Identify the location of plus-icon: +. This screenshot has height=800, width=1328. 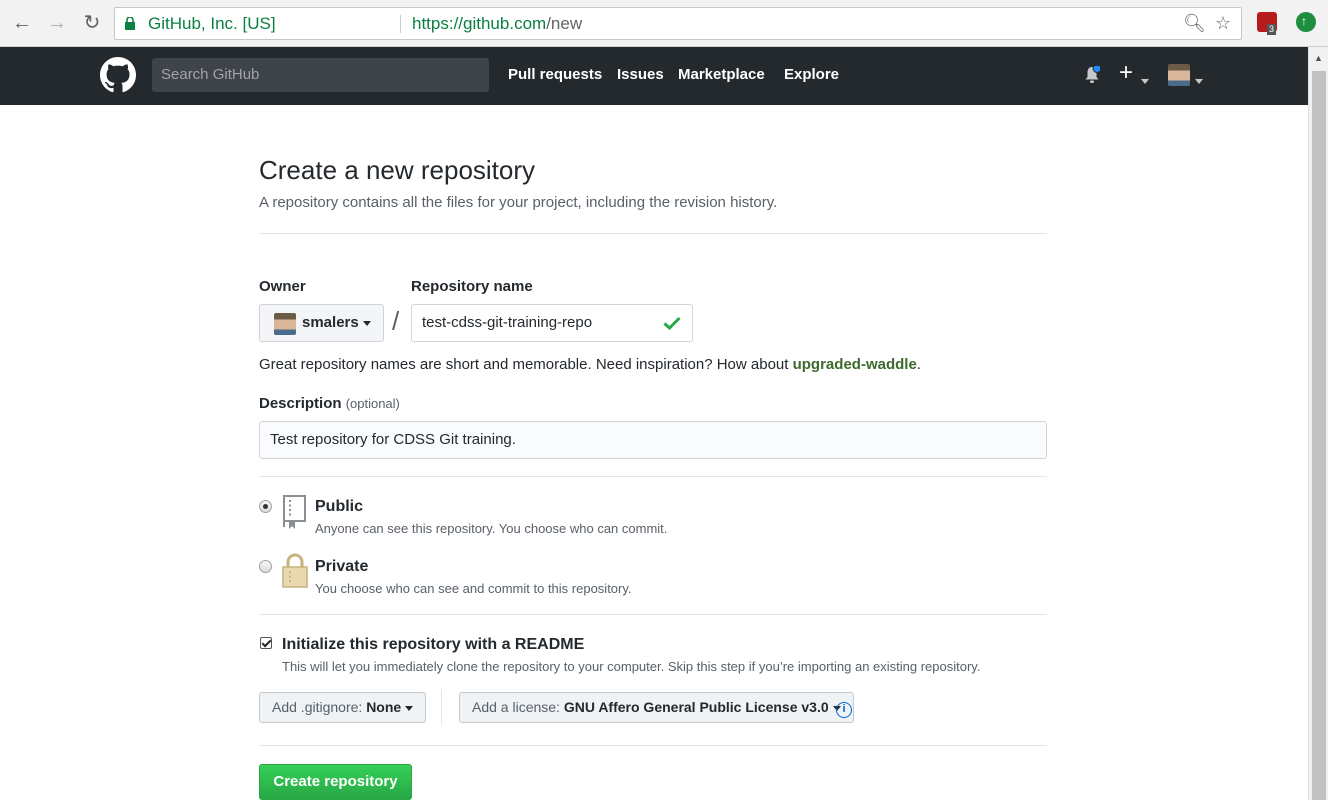
(1126, 73).